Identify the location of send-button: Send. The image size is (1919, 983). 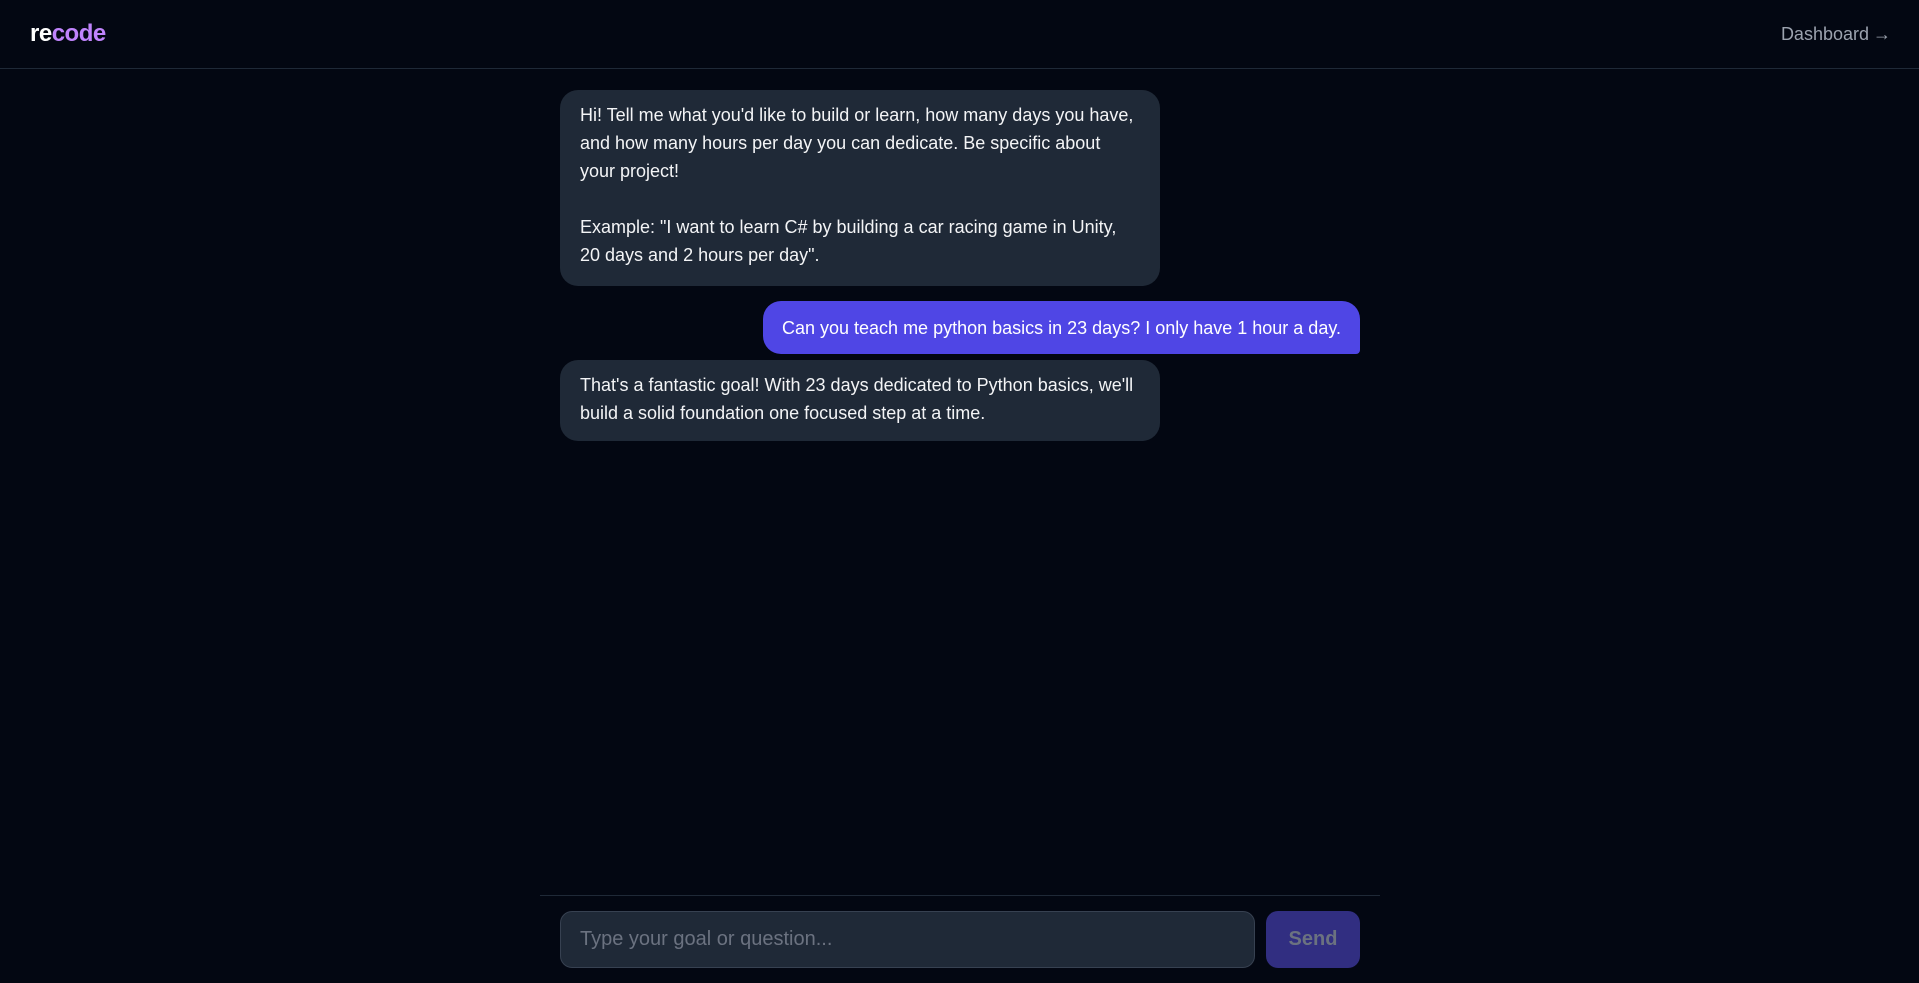
(1313, 939).